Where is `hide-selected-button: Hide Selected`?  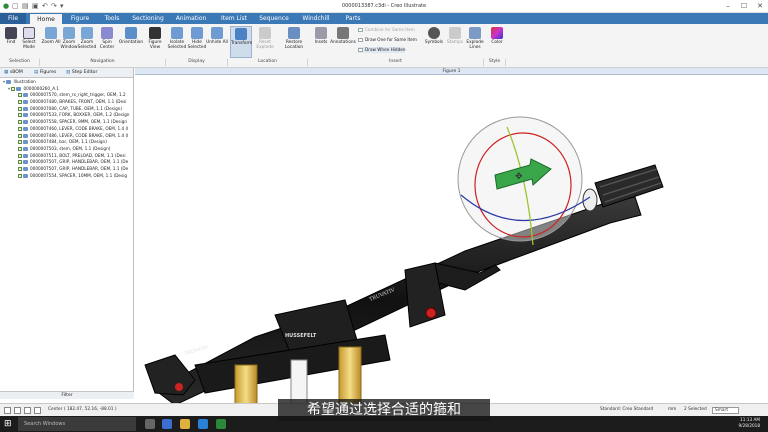 hide-selected-button: Hide Selected is located at coordinates (197, 42).